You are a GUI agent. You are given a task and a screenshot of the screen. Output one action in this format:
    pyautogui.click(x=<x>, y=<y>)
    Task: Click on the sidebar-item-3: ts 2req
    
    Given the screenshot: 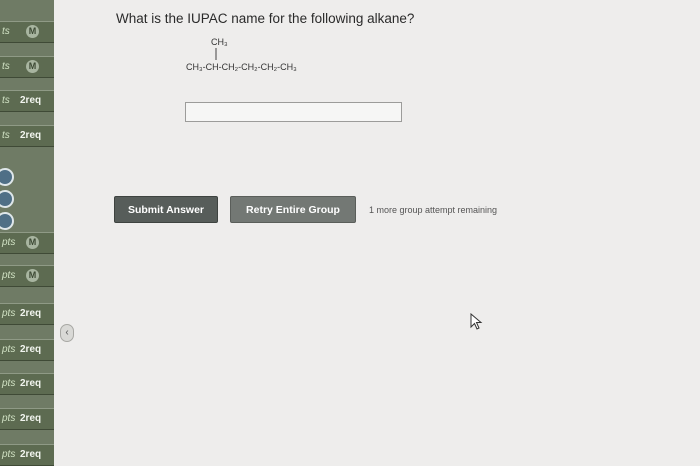 What is the action you would take?
    pyautogui.click(x=27, y=101)
    